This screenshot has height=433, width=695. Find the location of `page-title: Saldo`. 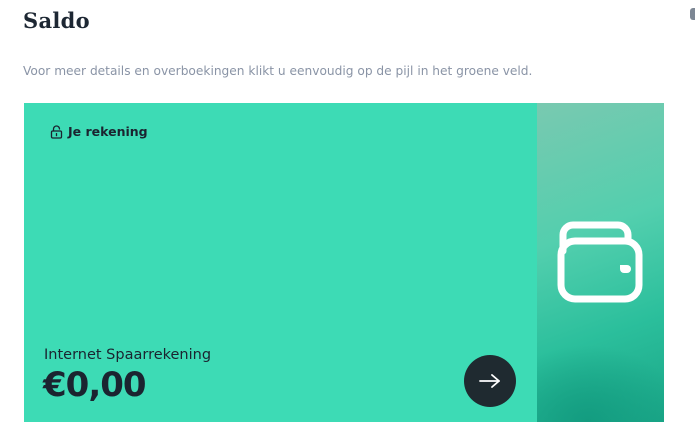

page-title: Saldo is located at coordinates (56, 20).